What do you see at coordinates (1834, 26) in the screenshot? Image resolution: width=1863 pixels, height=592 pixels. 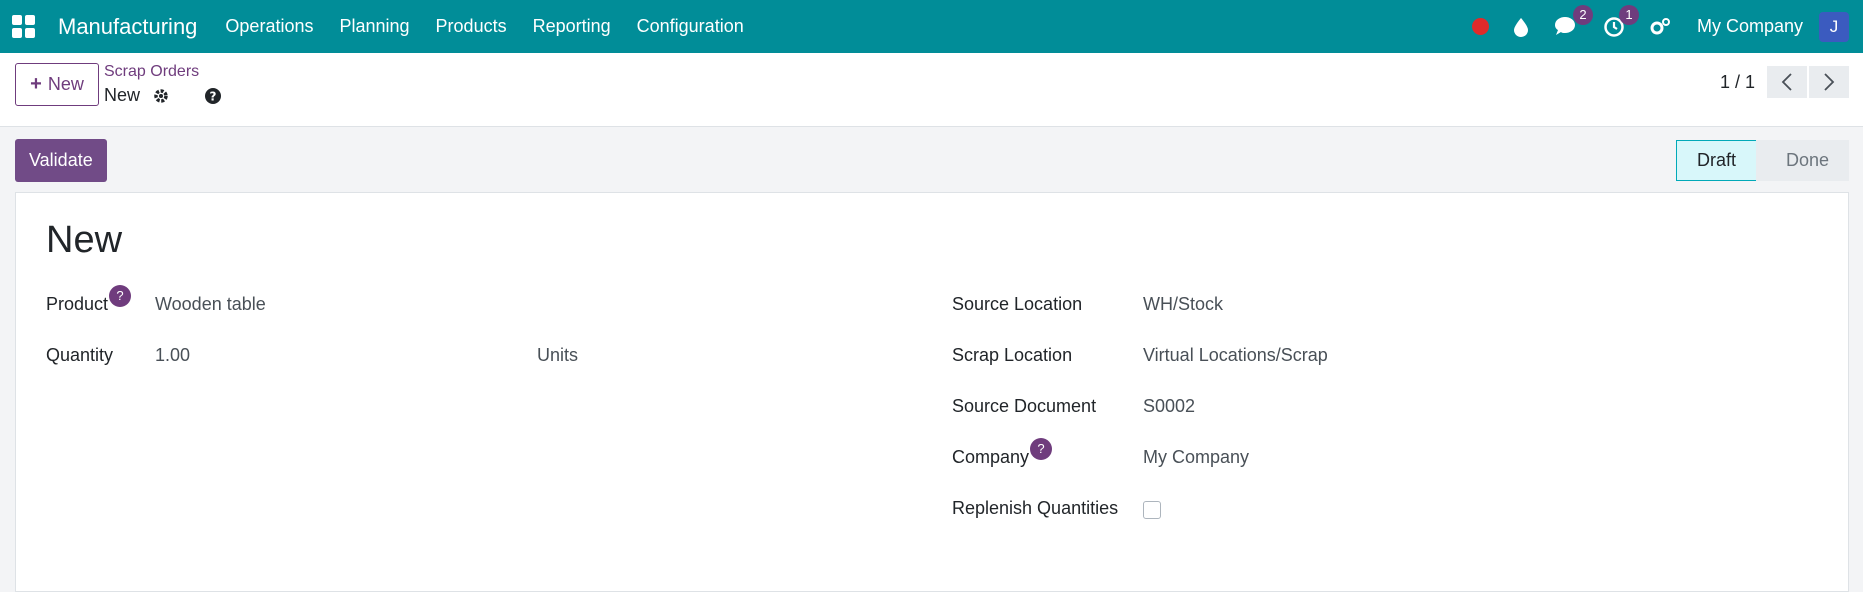 I see `user-avatar: J` at bounding box center [1834, 26].